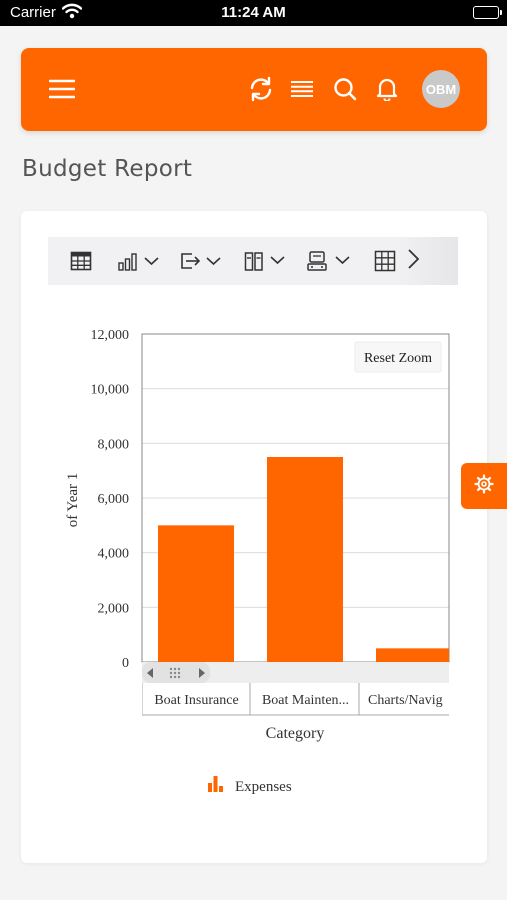  Describe the element at coordinates (295, 672) in the screenshot. I see `x-scrollbar` at that location.